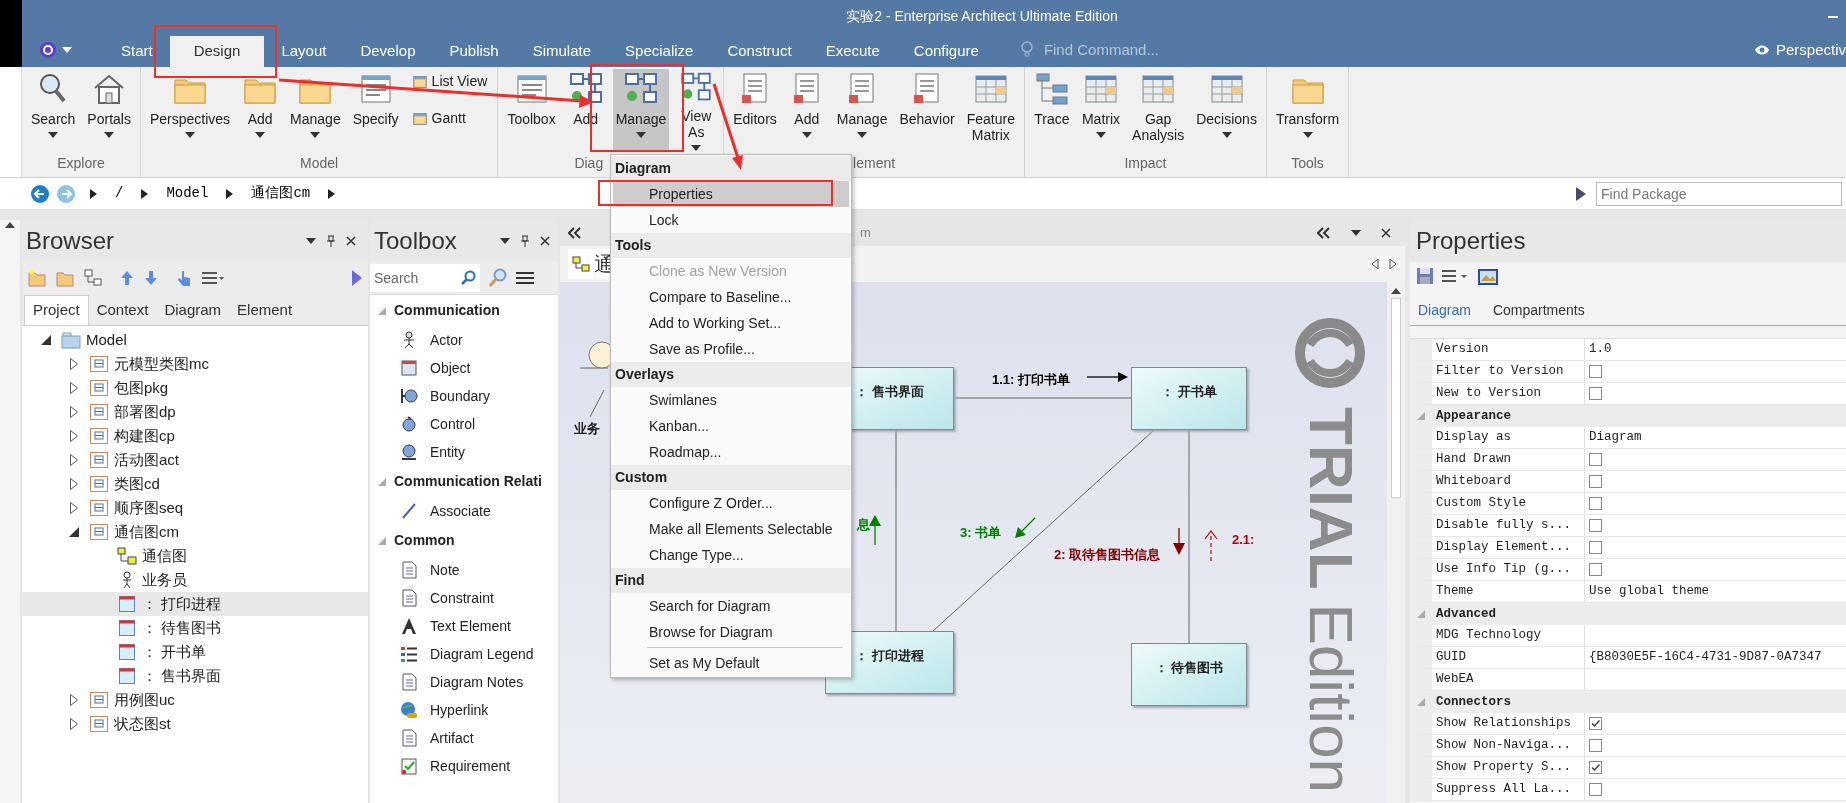  What do you see at coordinates (195, 484) in the screenshot?
I see `tree-item: 类图cd` at bounding box center [195, 484].